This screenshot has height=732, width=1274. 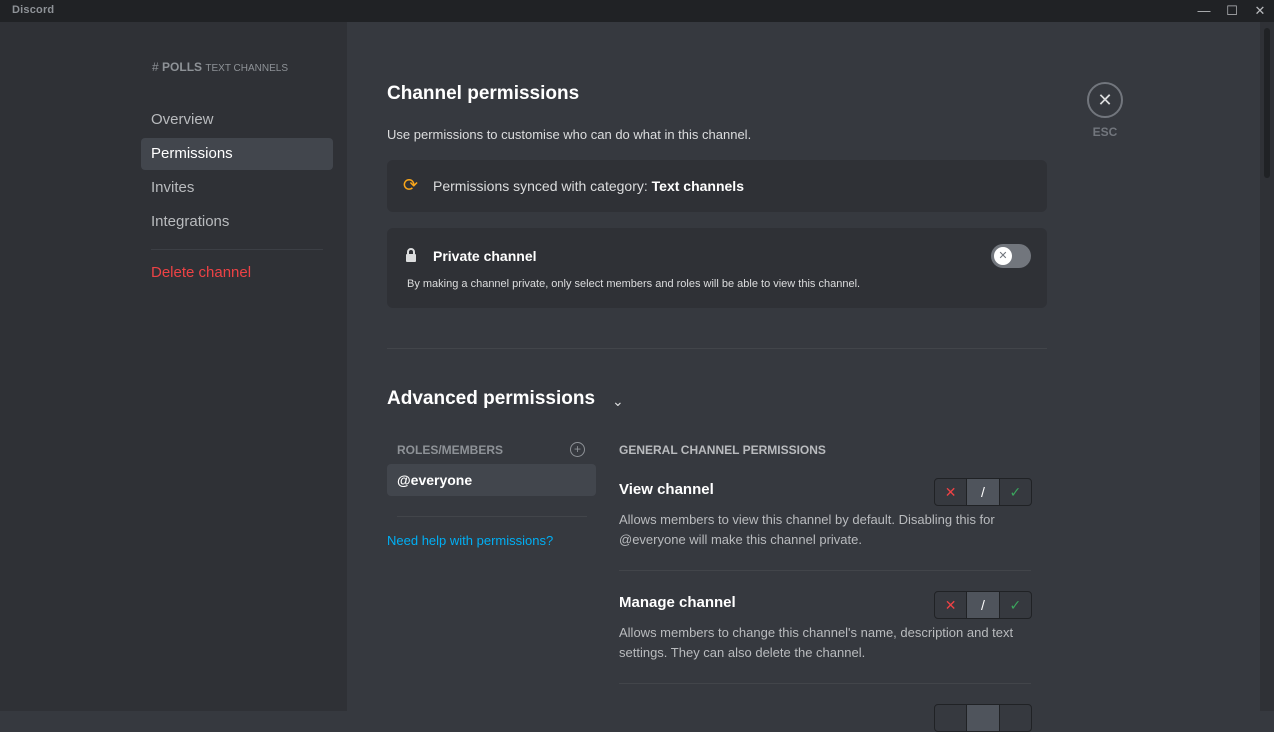 What do you see at coordinates (237, 120) in the screenshot?
I see `sidebar-item-overview: Overview` at bounding box center [237, 120].